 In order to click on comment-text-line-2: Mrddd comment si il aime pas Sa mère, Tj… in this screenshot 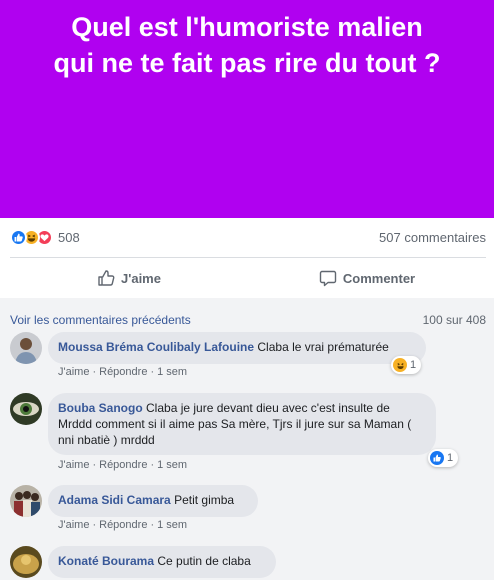, I will do `click(235, 424)`.